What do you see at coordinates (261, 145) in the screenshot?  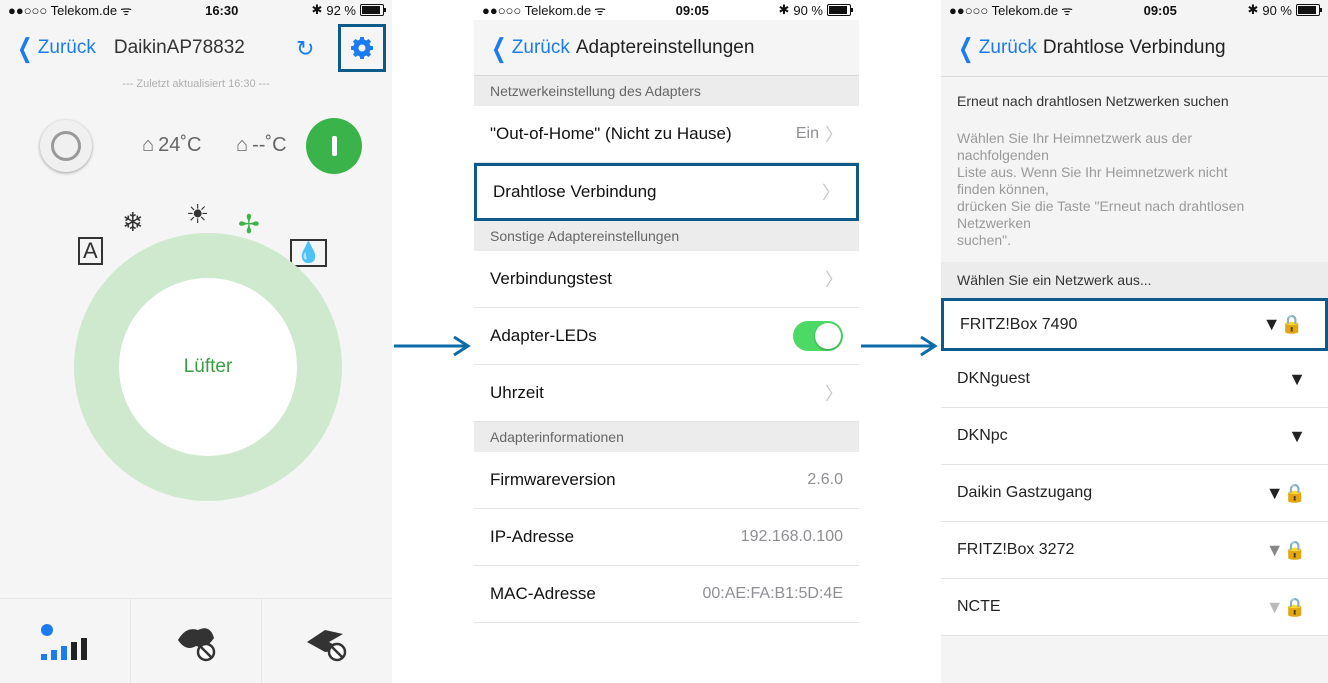 I see `outdoor-temp: ⌂ --˚C` at bounding box center [261, 145].